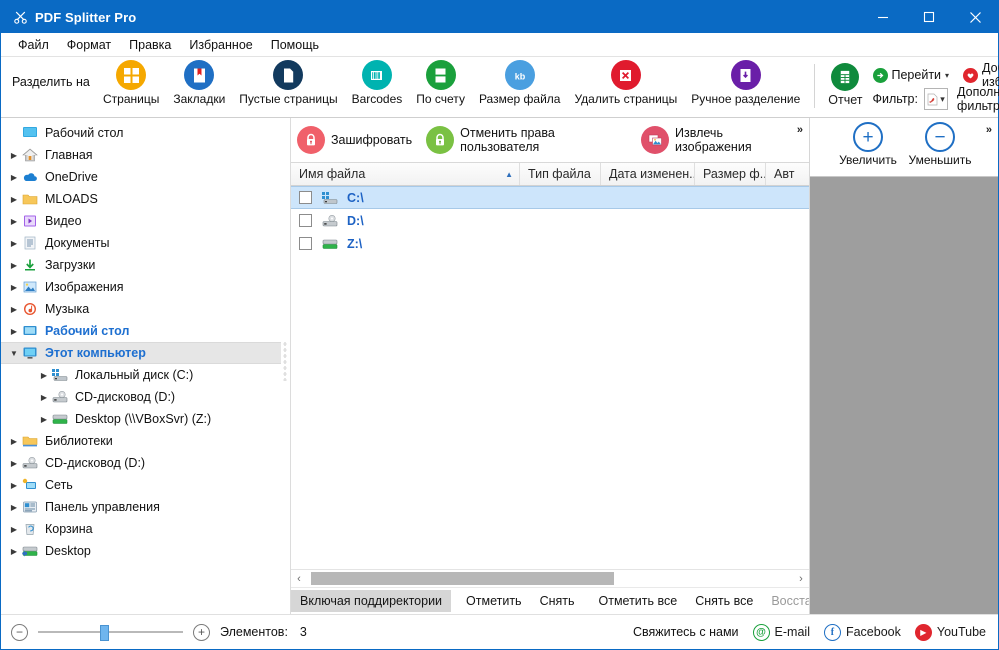 This screenshot has height=650, width=999. I want to click on facebook-link: f Facebook, so click(862, 632).